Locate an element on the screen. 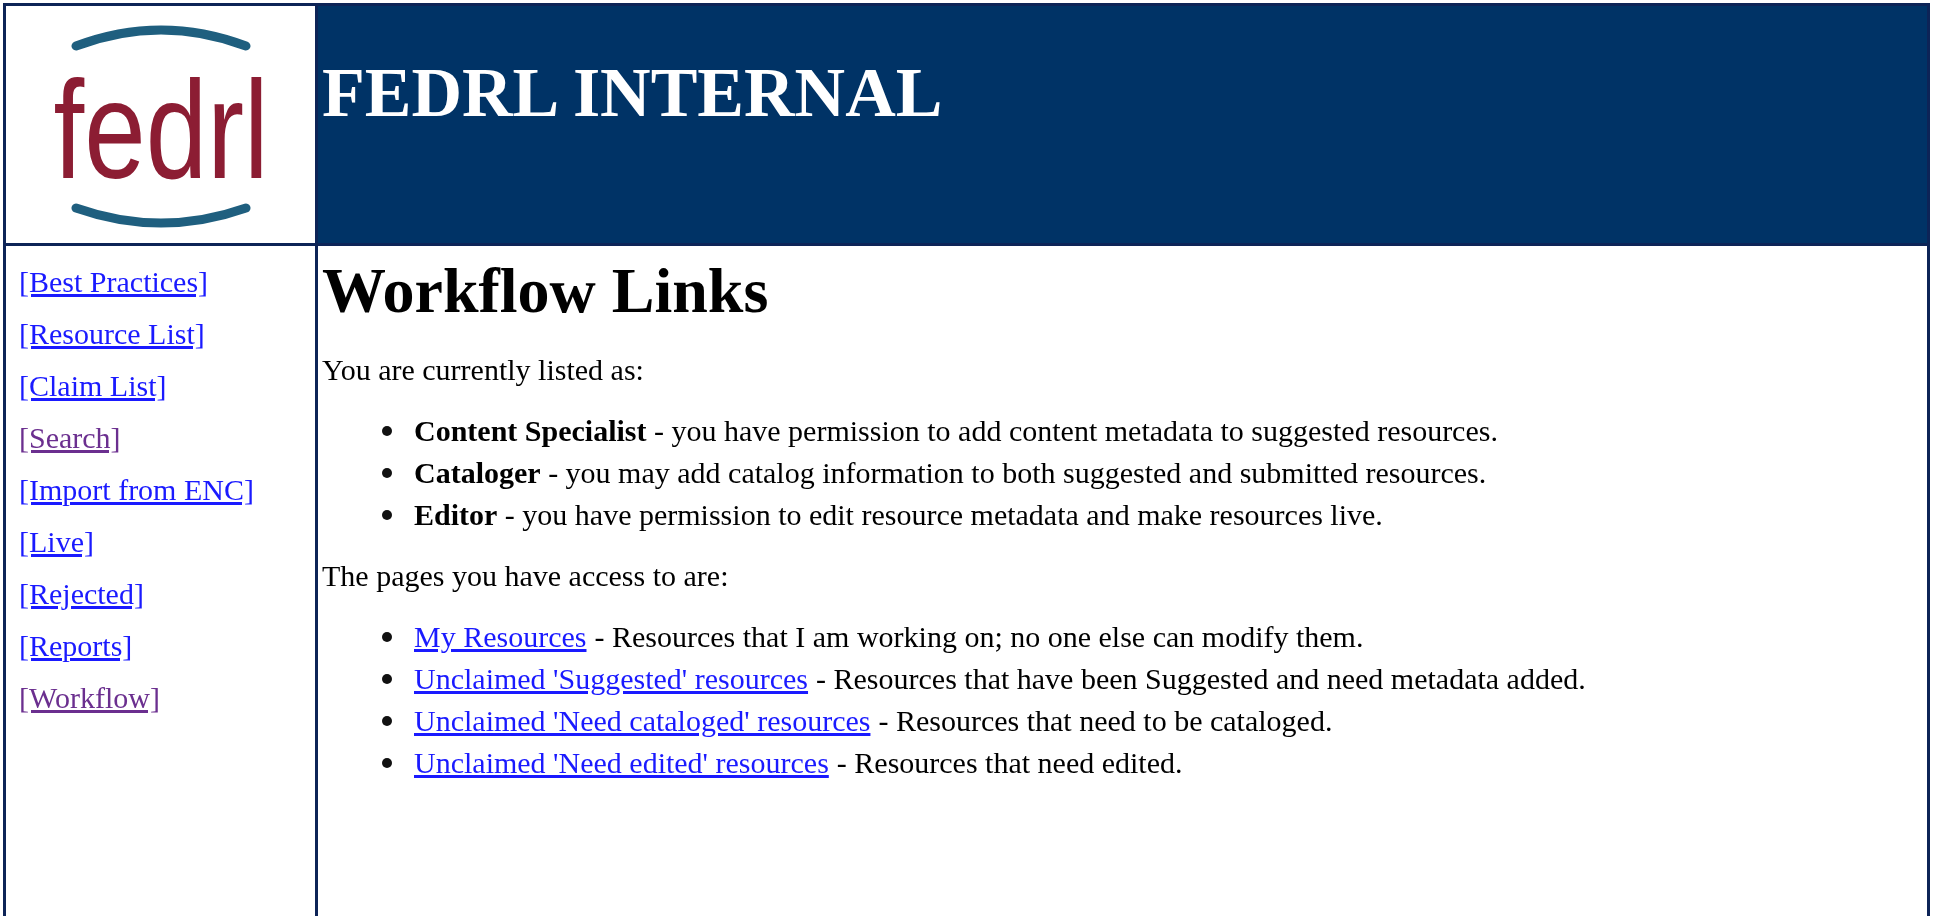 The height and width of the screenshot is (916, 1933). role-text: Editor - you have permission to edit resource metadata and make resources live. is located at coordinates (898, 514).